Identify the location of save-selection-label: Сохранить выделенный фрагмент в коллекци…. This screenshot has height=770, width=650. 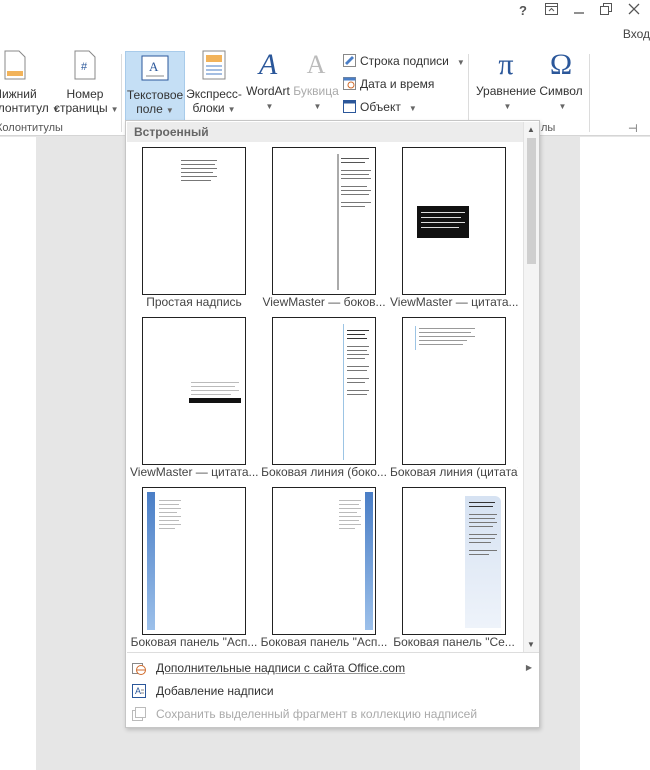
(317, 714).